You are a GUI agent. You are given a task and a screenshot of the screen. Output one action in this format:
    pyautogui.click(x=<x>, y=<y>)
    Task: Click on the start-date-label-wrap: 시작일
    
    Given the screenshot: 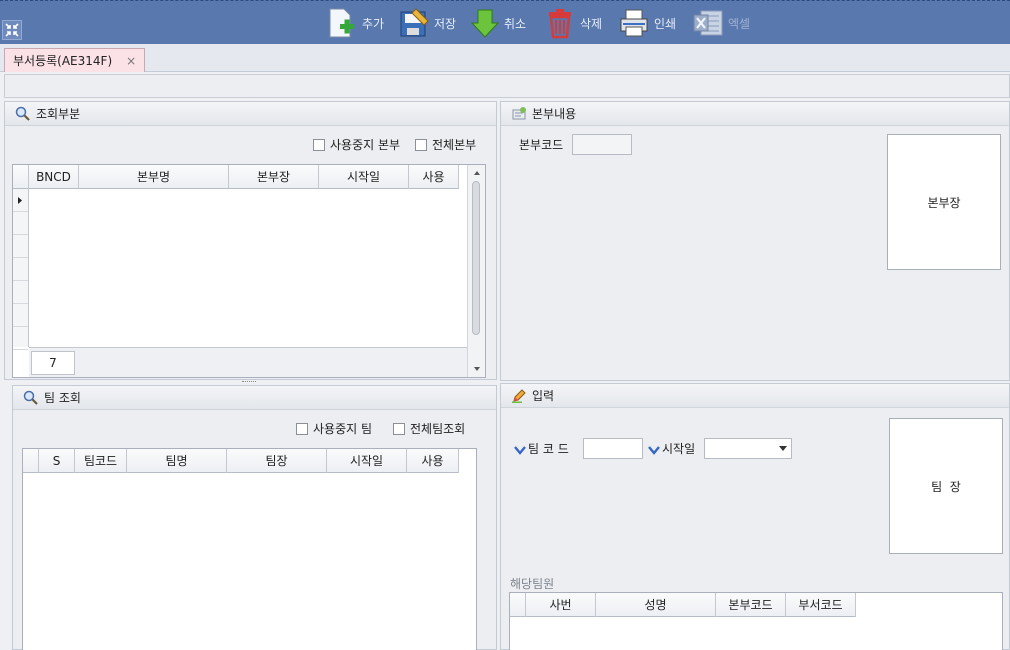 What is the action you would take?
    pyautogui.click(x=671, y=448)
    